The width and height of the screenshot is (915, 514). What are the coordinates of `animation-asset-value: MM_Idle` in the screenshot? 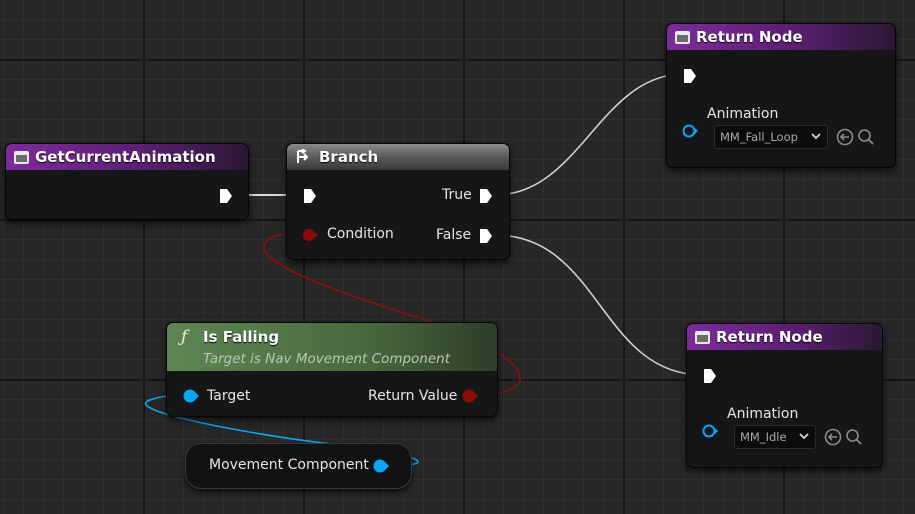 It's located at (763, 437).